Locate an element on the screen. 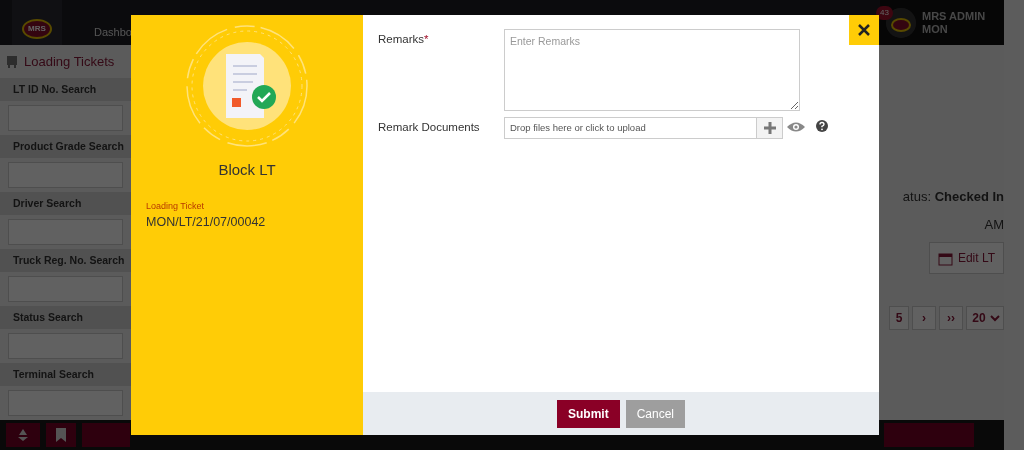 This screenshot has width=1024, height=450. scrollbar is located at coordinates (1014, 225).